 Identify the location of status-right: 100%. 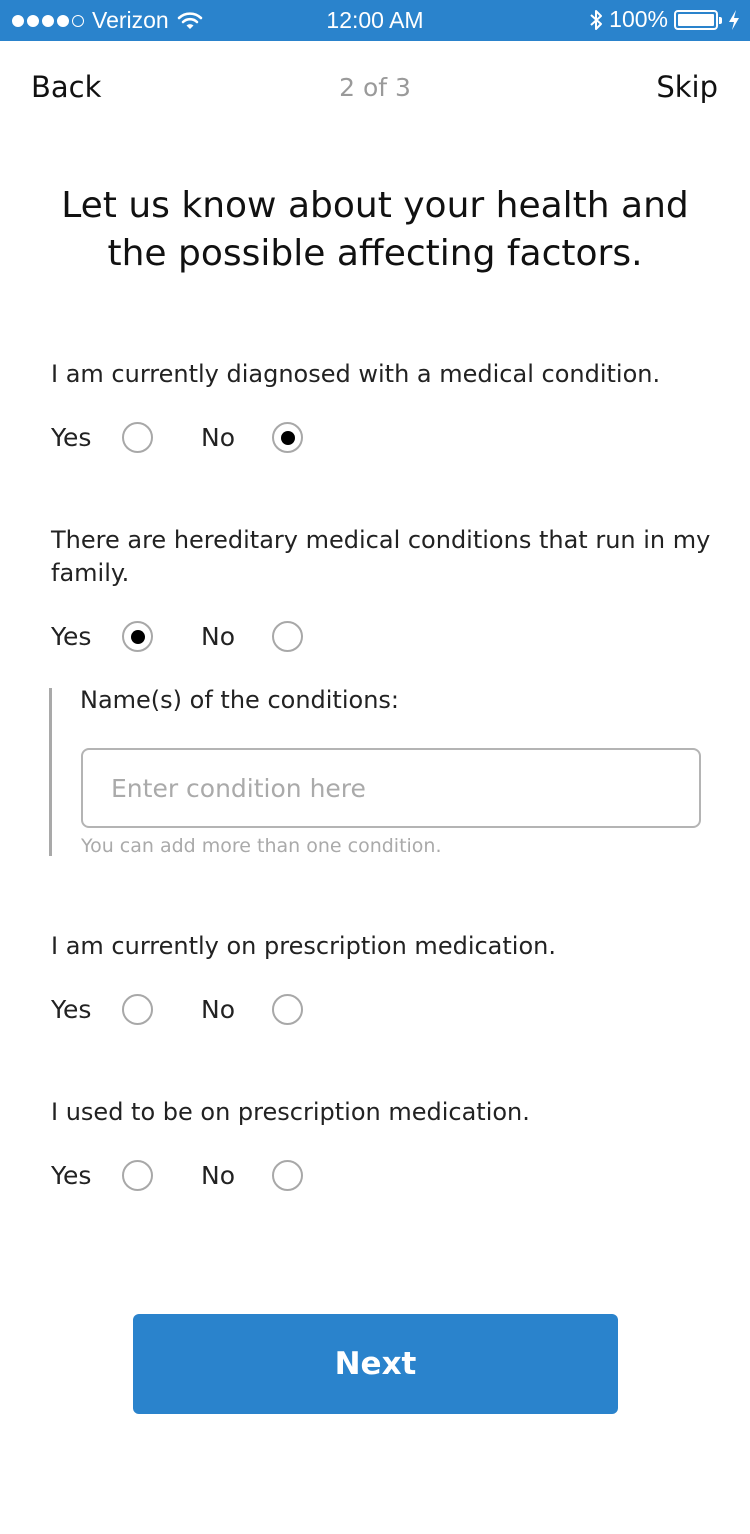
(664, 19).